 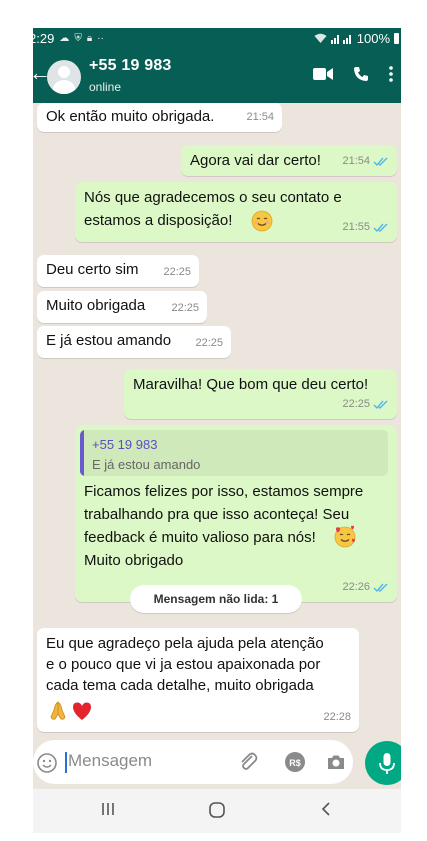 I want to click on quoted-text: E já estou amando, so click(x=146, y=464).